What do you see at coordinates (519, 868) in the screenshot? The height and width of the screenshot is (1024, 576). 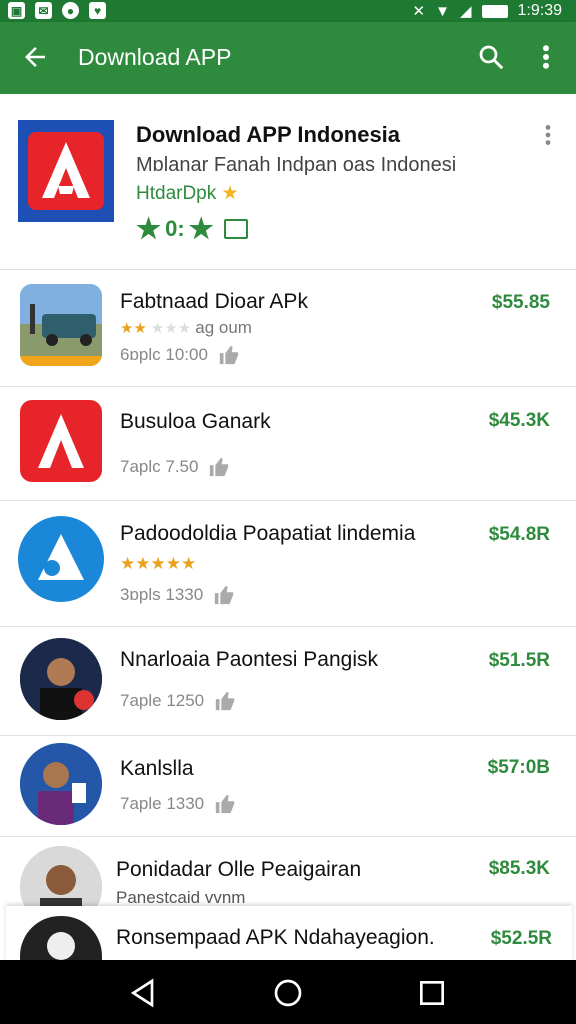 I see `app-price: $85.3K` at bounding box center [519, 868].